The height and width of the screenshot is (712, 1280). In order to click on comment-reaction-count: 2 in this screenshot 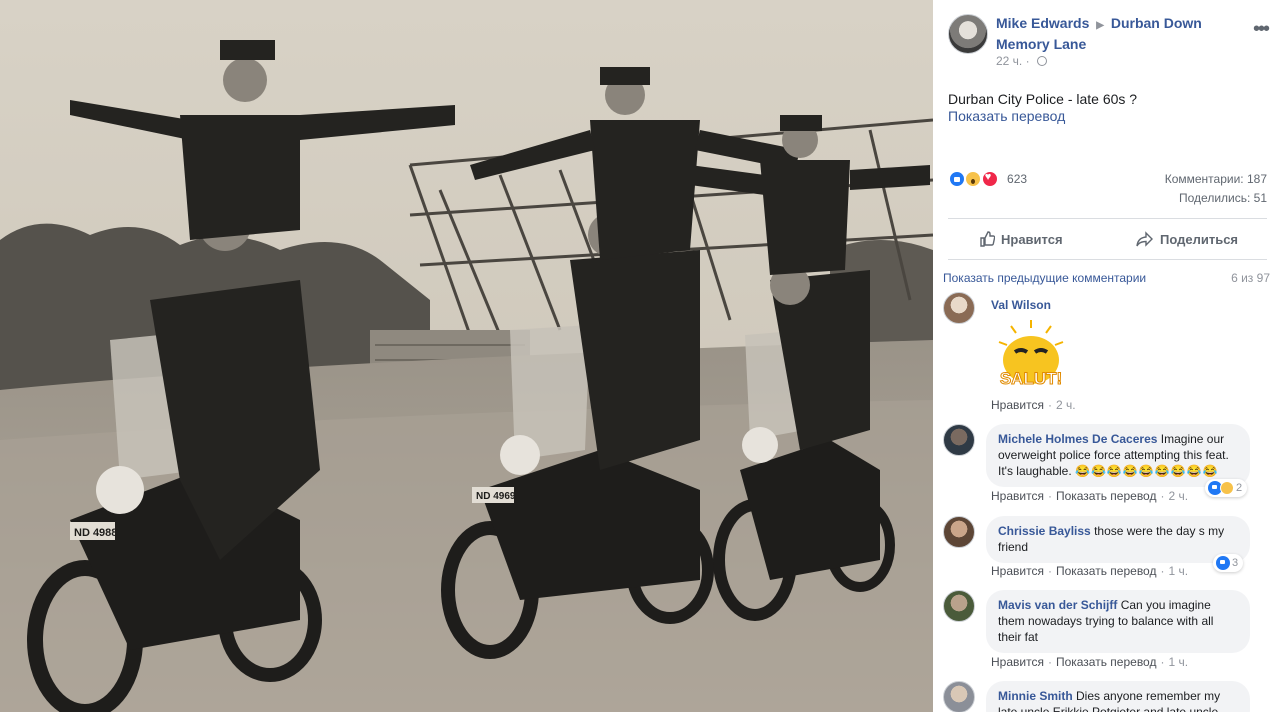, I will do `click(1239, 488)`.